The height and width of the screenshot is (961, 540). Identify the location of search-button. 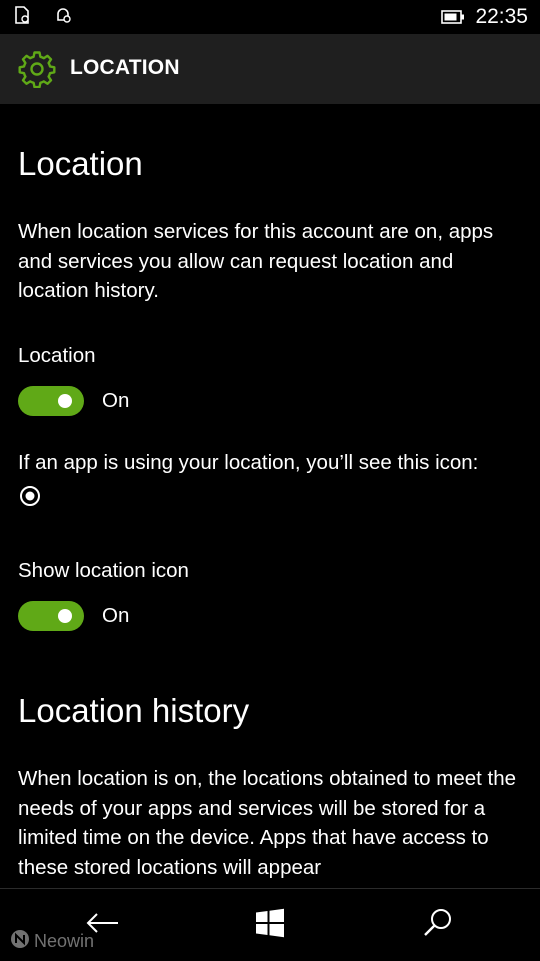
(438, 925).